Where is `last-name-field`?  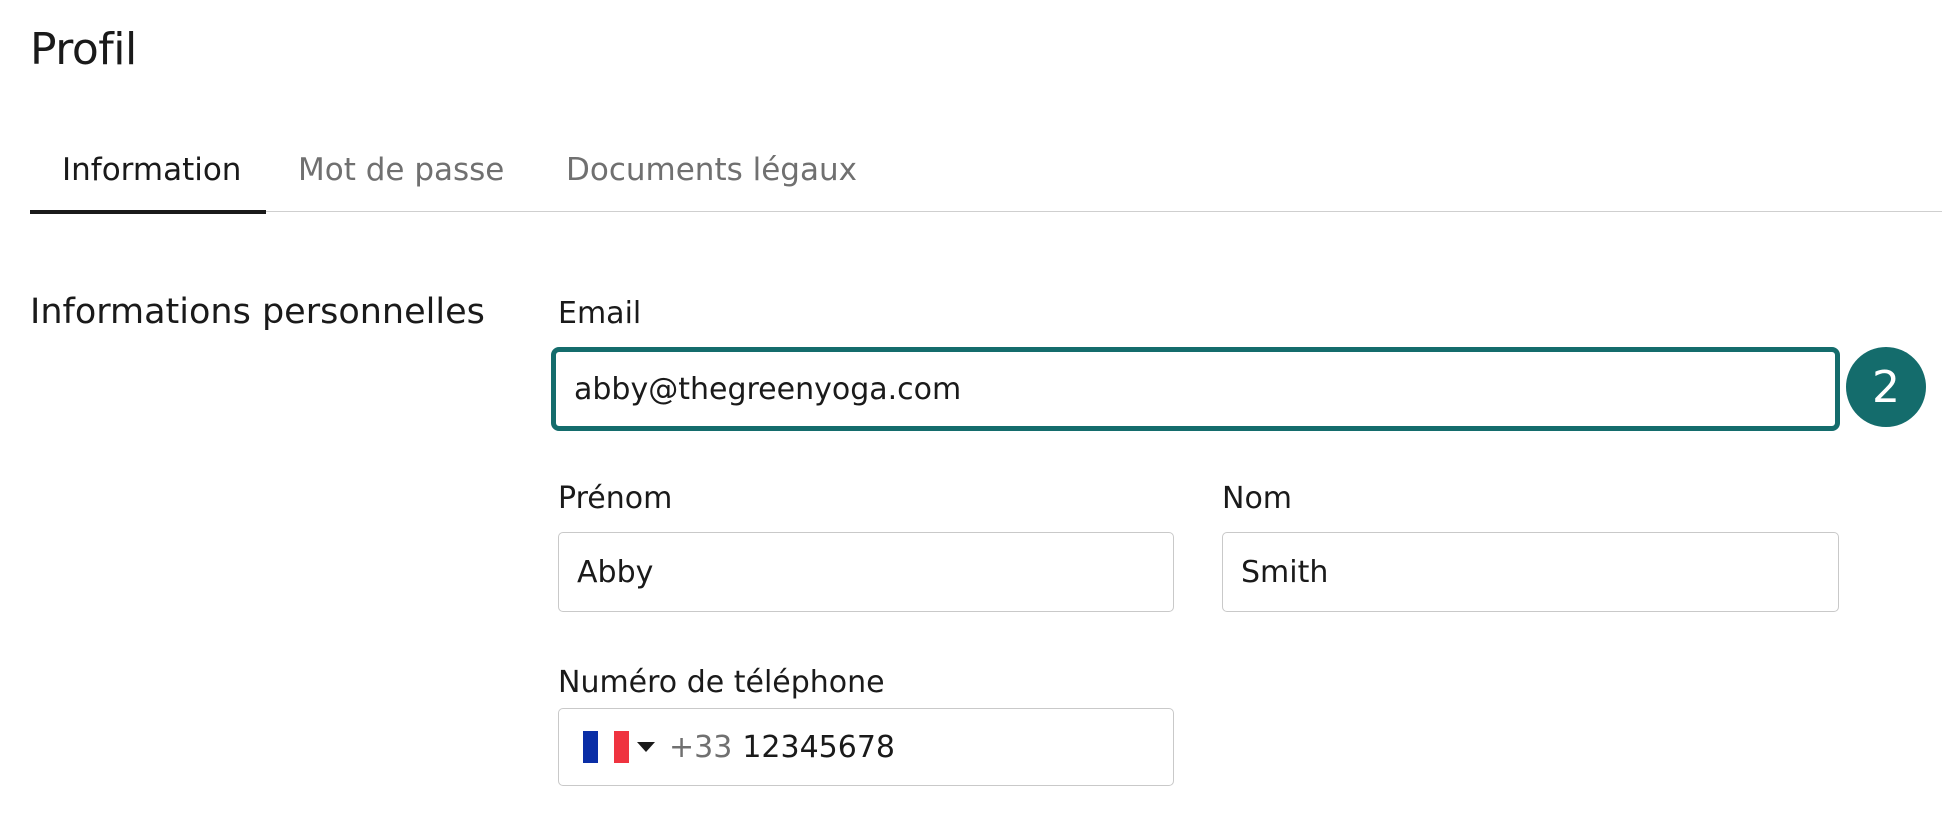 last-name-field is located at coordinates (1530, 572).